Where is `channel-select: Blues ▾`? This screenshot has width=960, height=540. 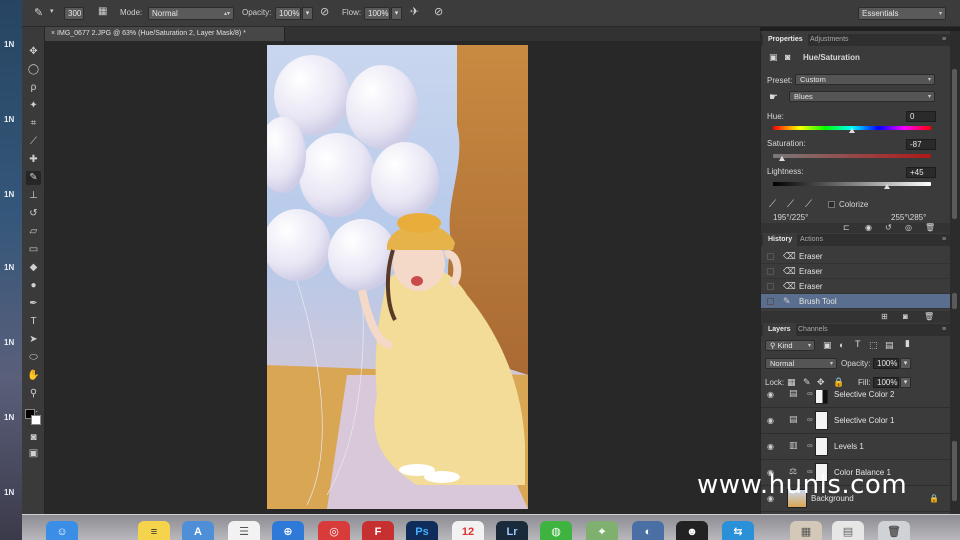 channel-select: Blues ▾ is located at coordinates (862, 96).